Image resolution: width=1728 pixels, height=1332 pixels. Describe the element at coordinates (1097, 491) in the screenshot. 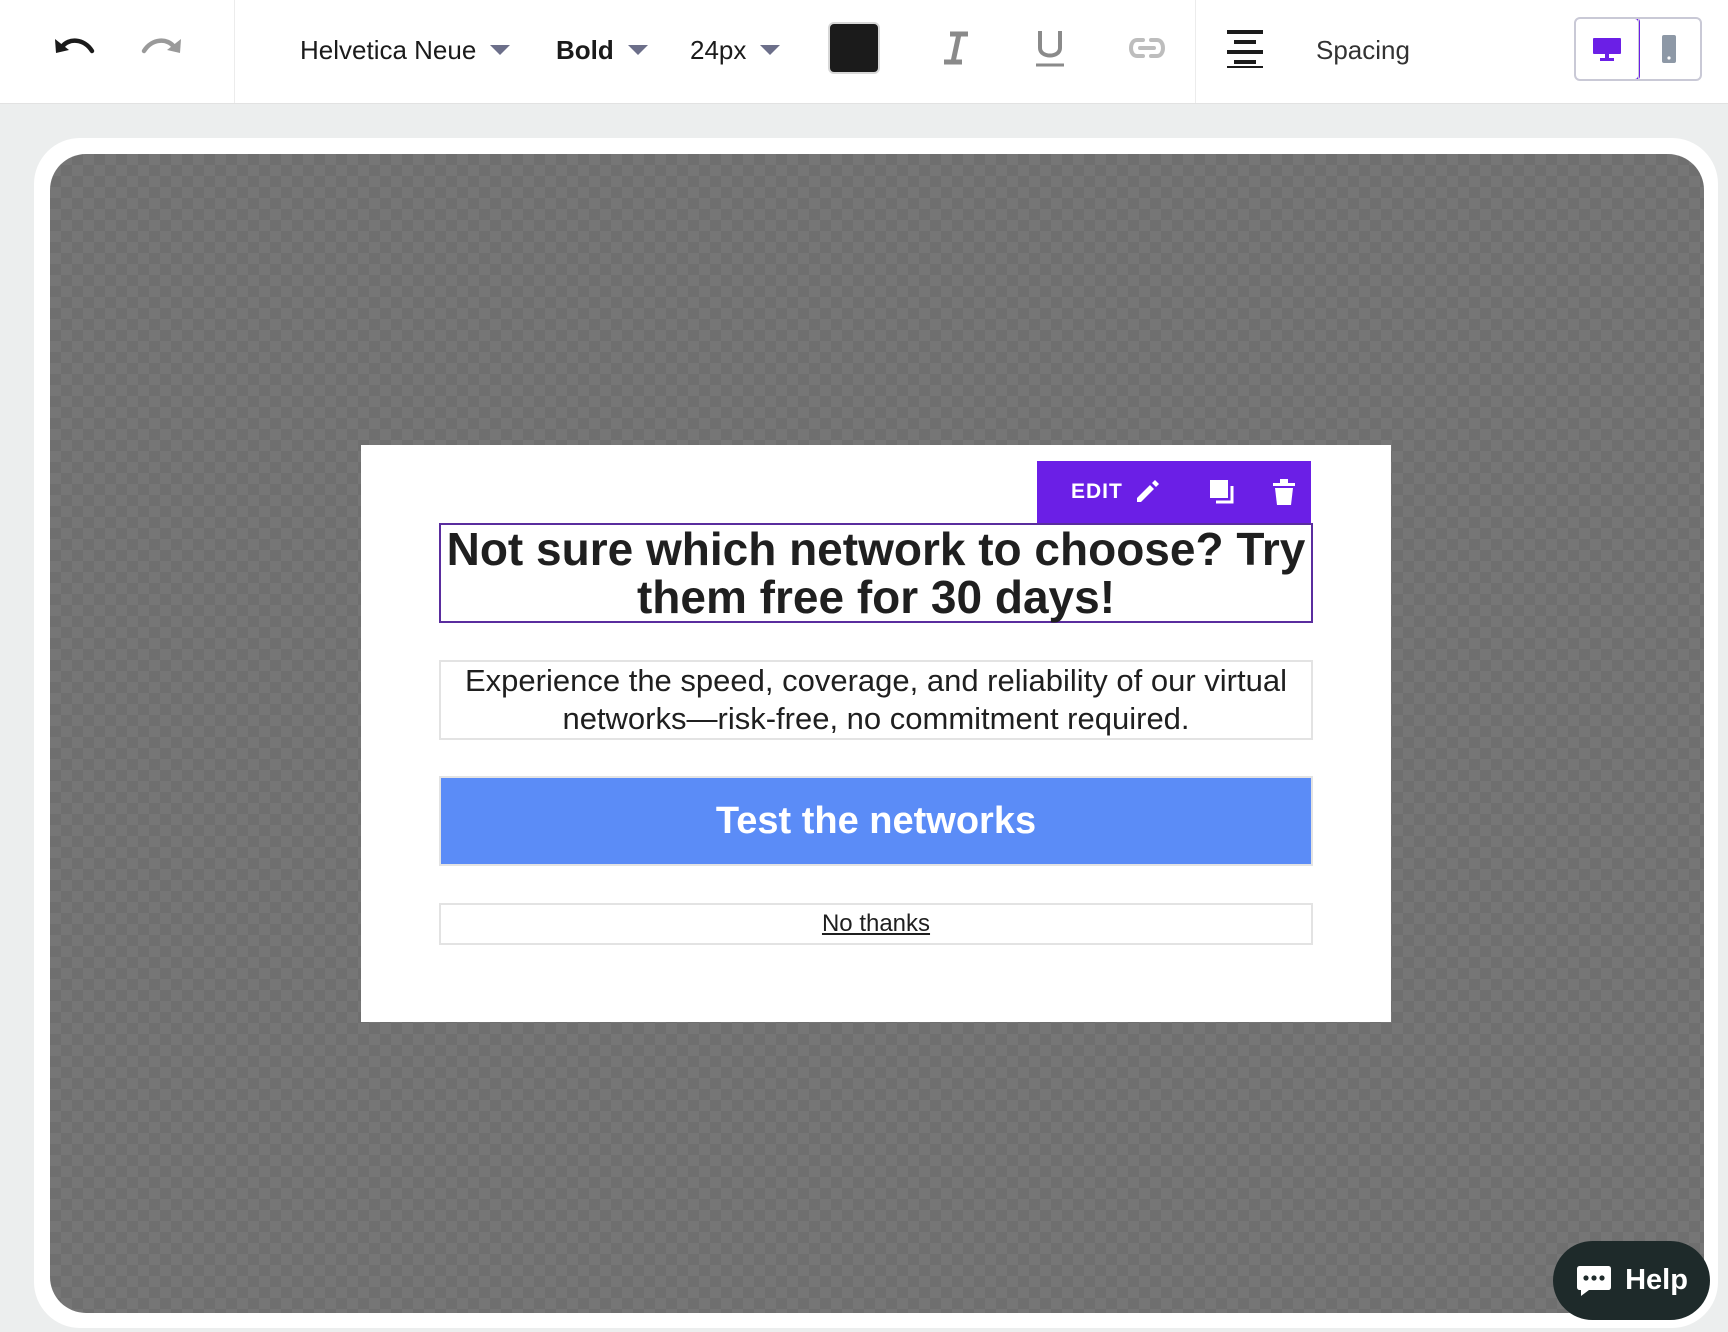

I see `edit-label: EDIT` at that location.